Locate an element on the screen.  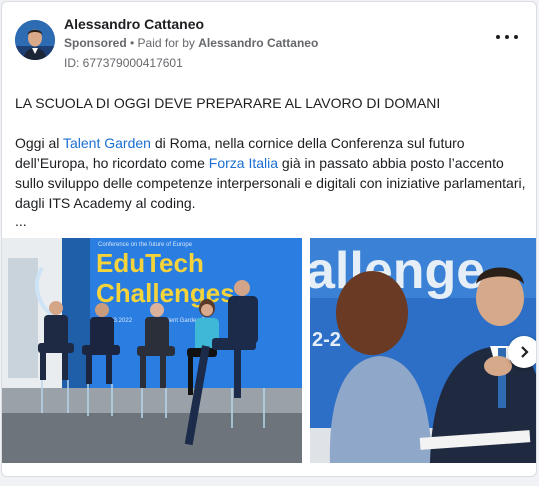
avatar is located at coordinates (35, 40).